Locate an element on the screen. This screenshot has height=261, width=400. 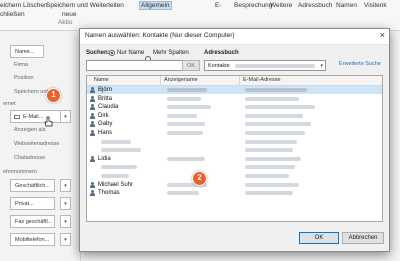
contact-row: Gaby is located at coordinates (234, 124).